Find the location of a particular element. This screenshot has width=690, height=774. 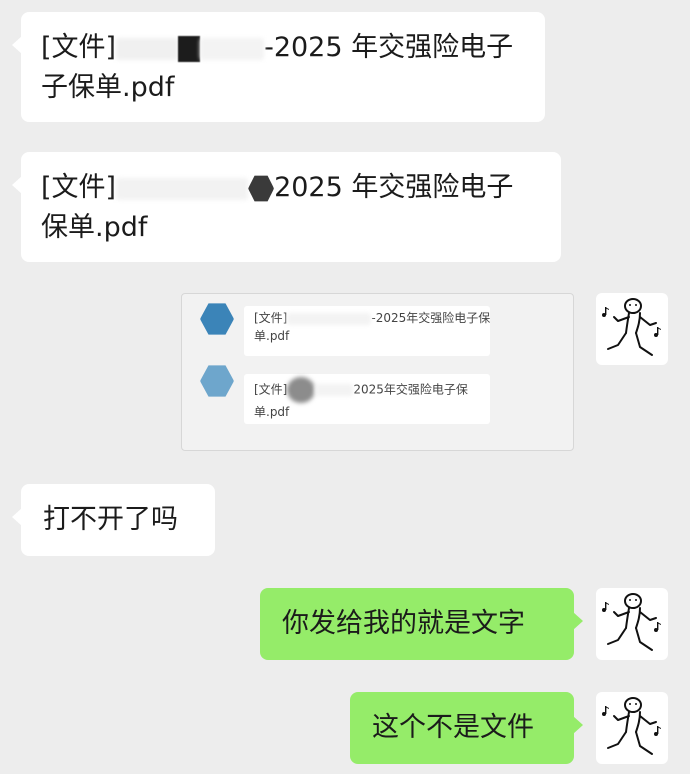

file-name-suffix: 2025年交强险电子保 is located at coordinates (410, 389).